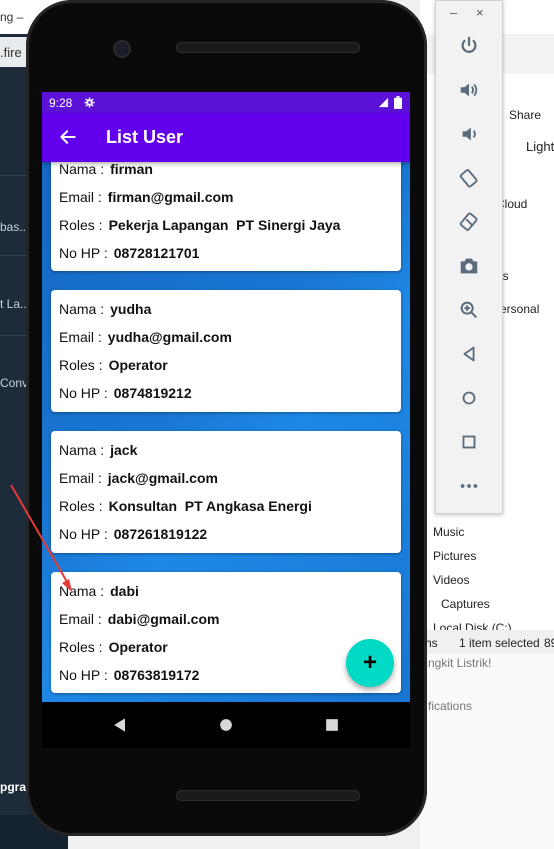 This screenshot has width=554, height=849. Describe the element at coordinates (398, 102) in the screenshot. I see `battery-icon` at that location.